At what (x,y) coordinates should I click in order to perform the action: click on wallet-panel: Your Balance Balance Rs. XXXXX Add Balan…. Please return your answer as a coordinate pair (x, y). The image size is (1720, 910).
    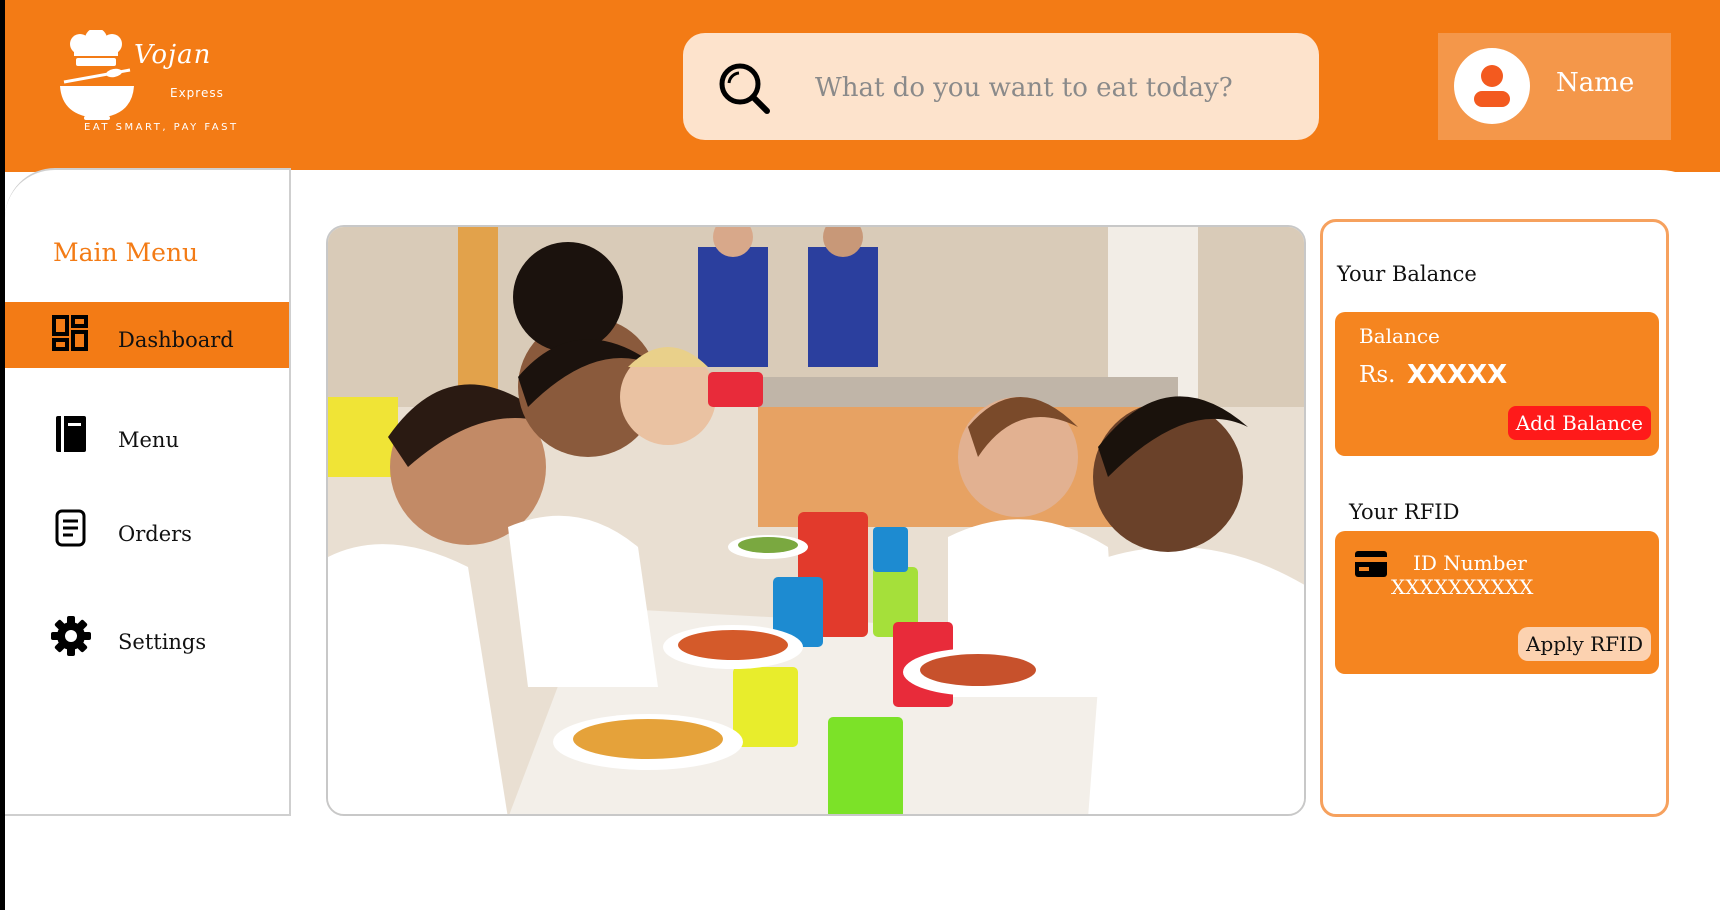
    Looking at the image, I should click on (1494, 518).